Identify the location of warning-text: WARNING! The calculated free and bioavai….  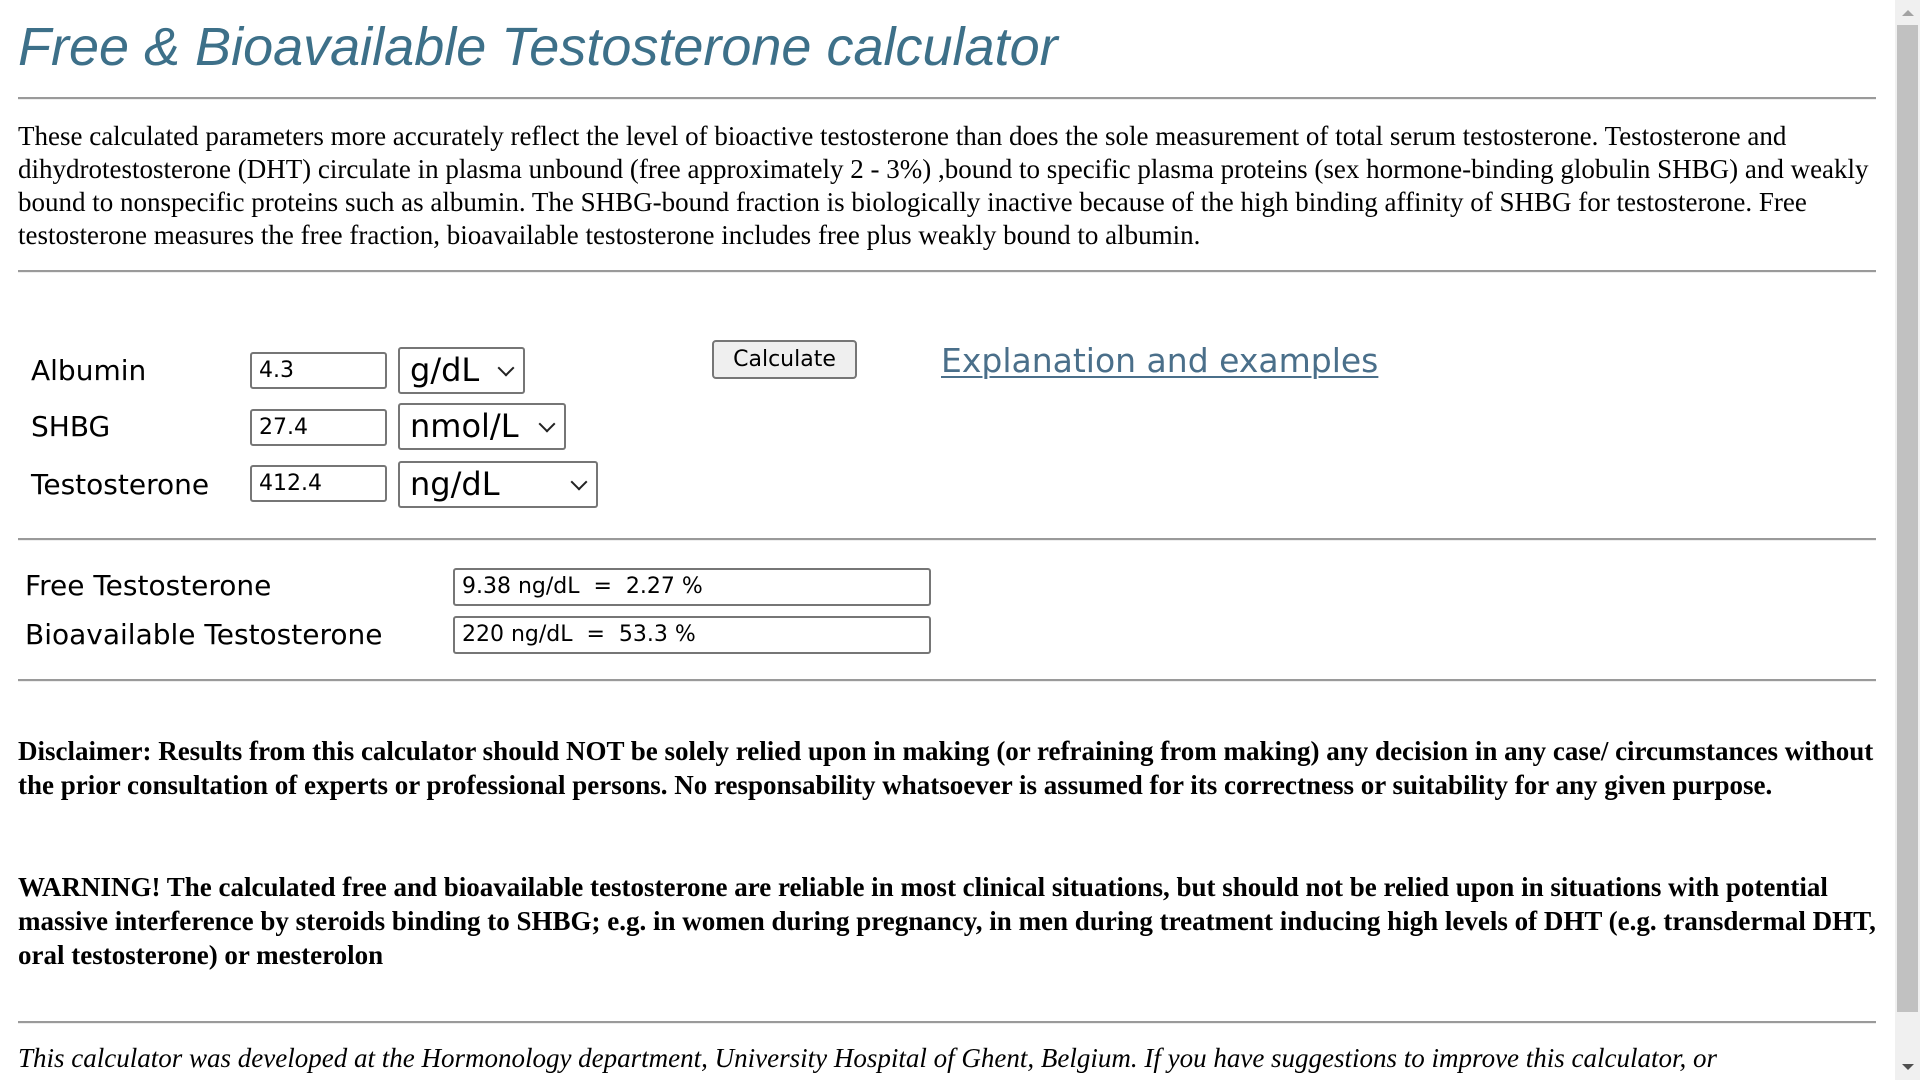
(947, 921).